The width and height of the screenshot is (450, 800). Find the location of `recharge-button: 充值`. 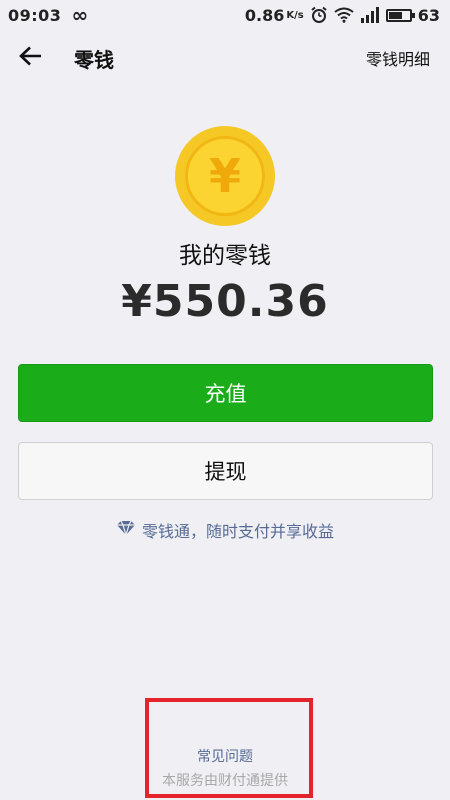

recharge-button: 充值 is located at coordinates (225, 393).